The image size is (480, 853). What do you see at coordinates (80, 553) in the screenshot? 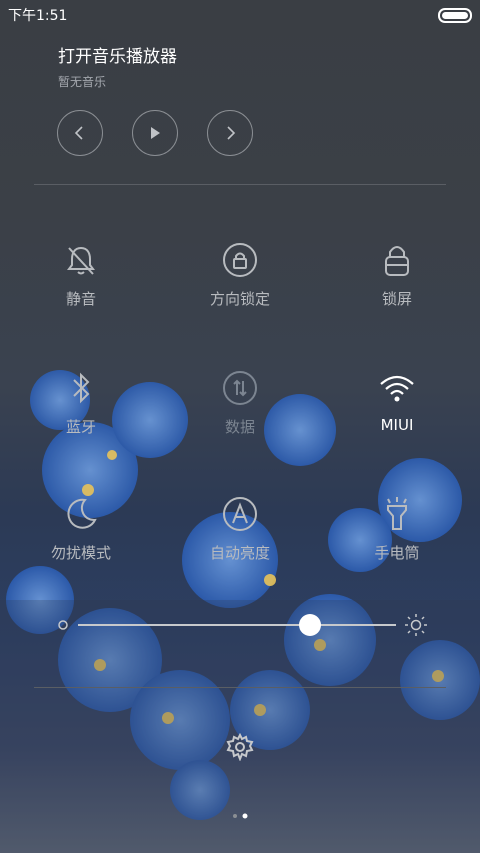
I see `toggle-label: 勿扰模式` at bounding box center [80, 553].